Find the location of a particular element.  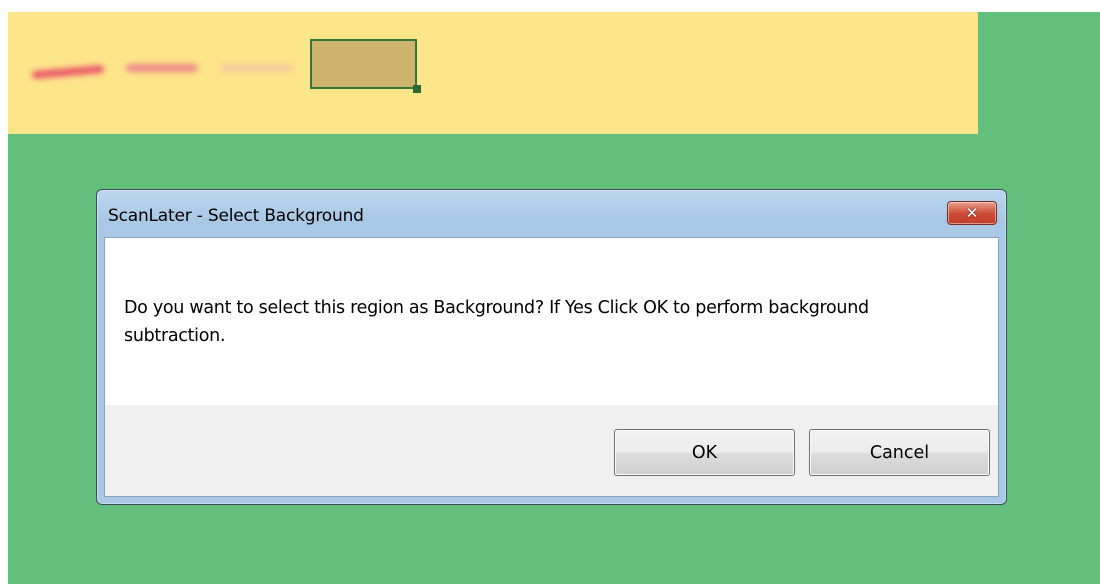

selection-region is located at coordinates (365, 66).